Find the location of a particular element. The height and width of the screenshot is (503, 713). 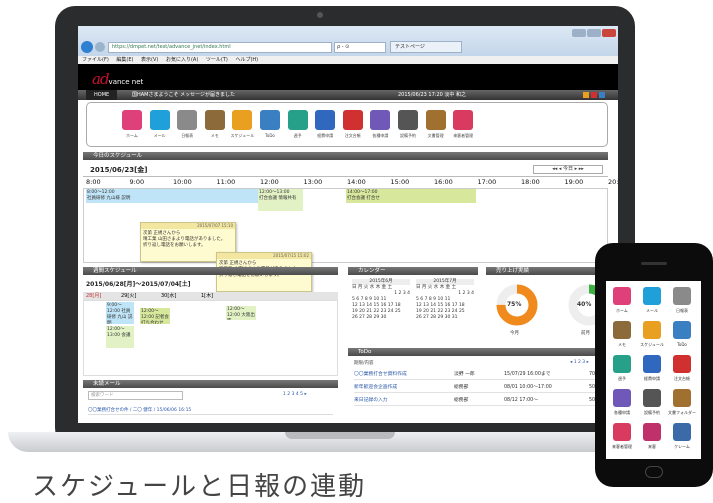

time-label: 9:00 is located at coordinates (137, 182).